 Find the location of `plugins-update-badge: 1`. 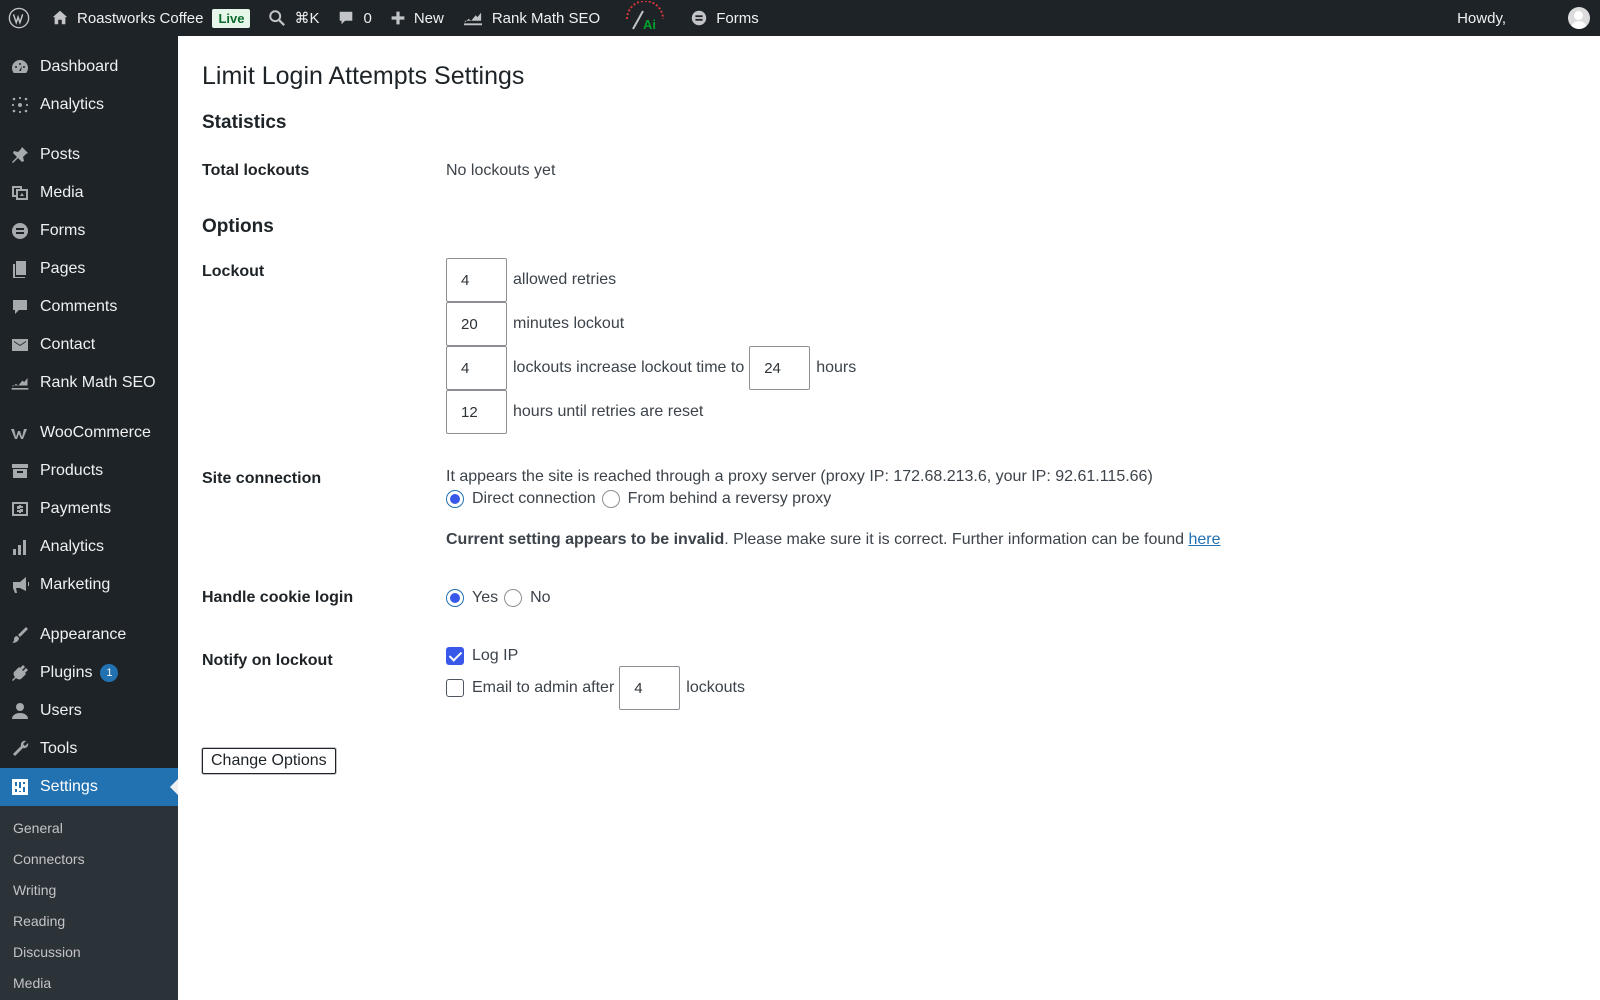

plugins-update-badge: 1 is located at coordinates (109, 673).